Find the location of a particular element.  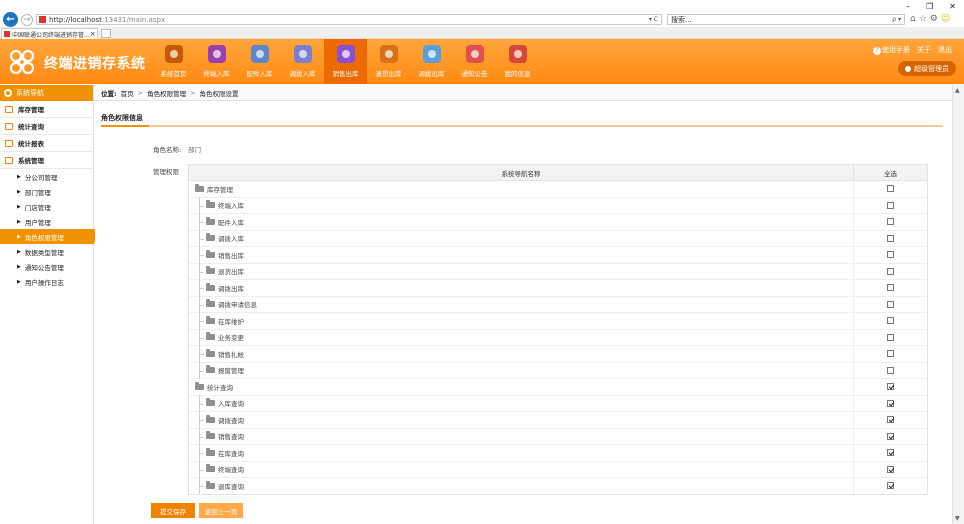

sidebar-item-3: ▶ 用户管理 is located at coordinates (46, 221).